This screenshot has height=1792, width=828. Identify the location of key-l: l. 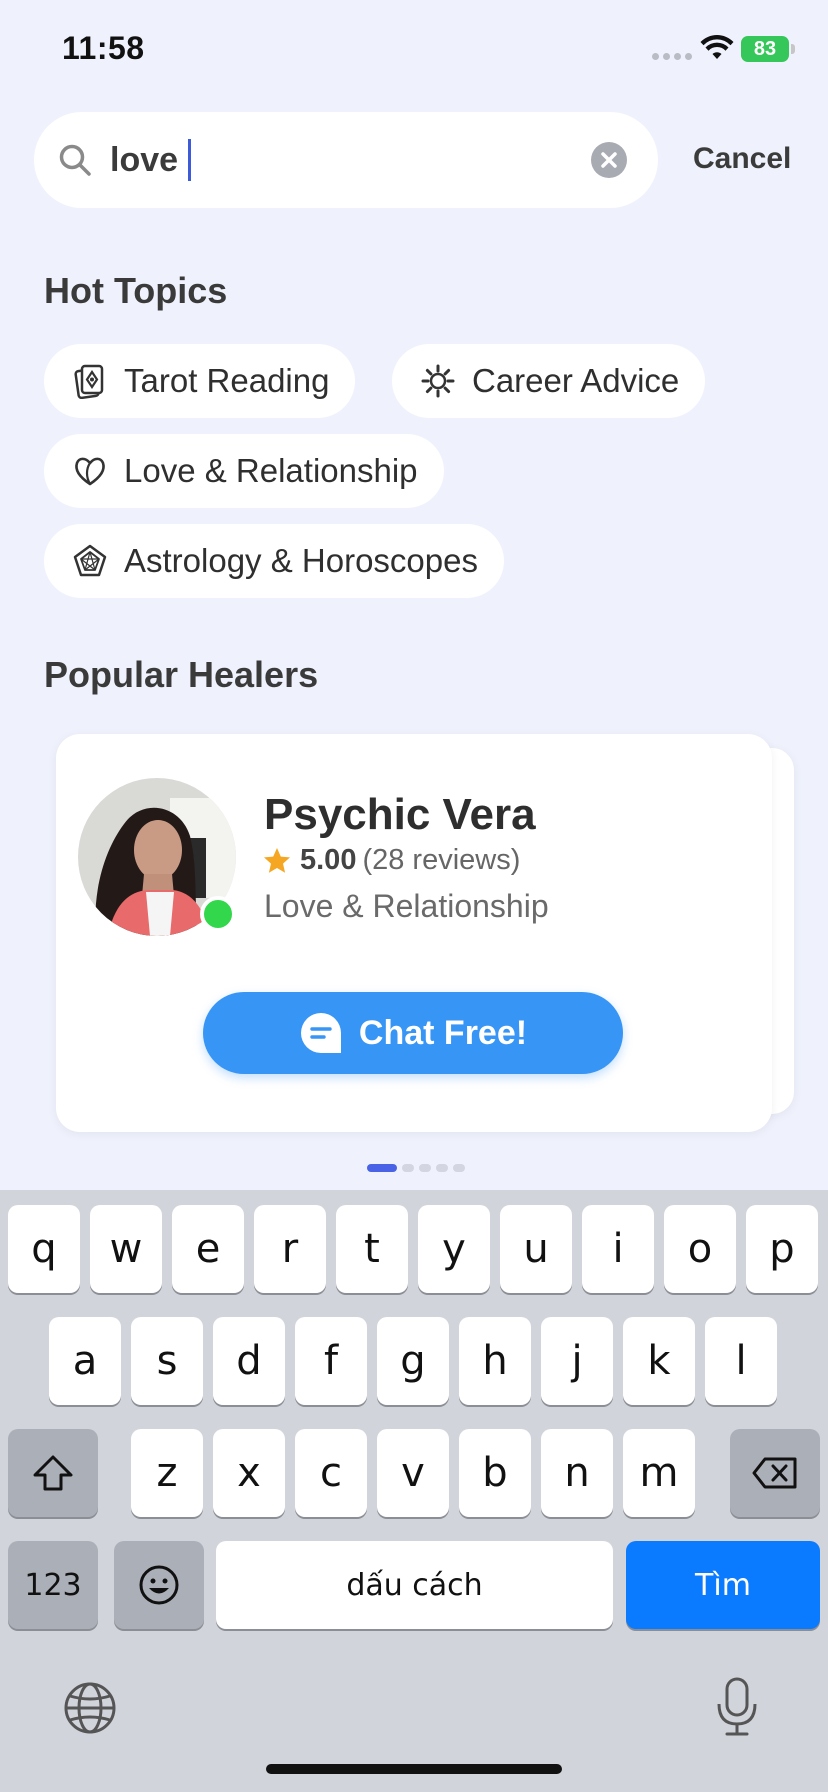
(741, 1361).